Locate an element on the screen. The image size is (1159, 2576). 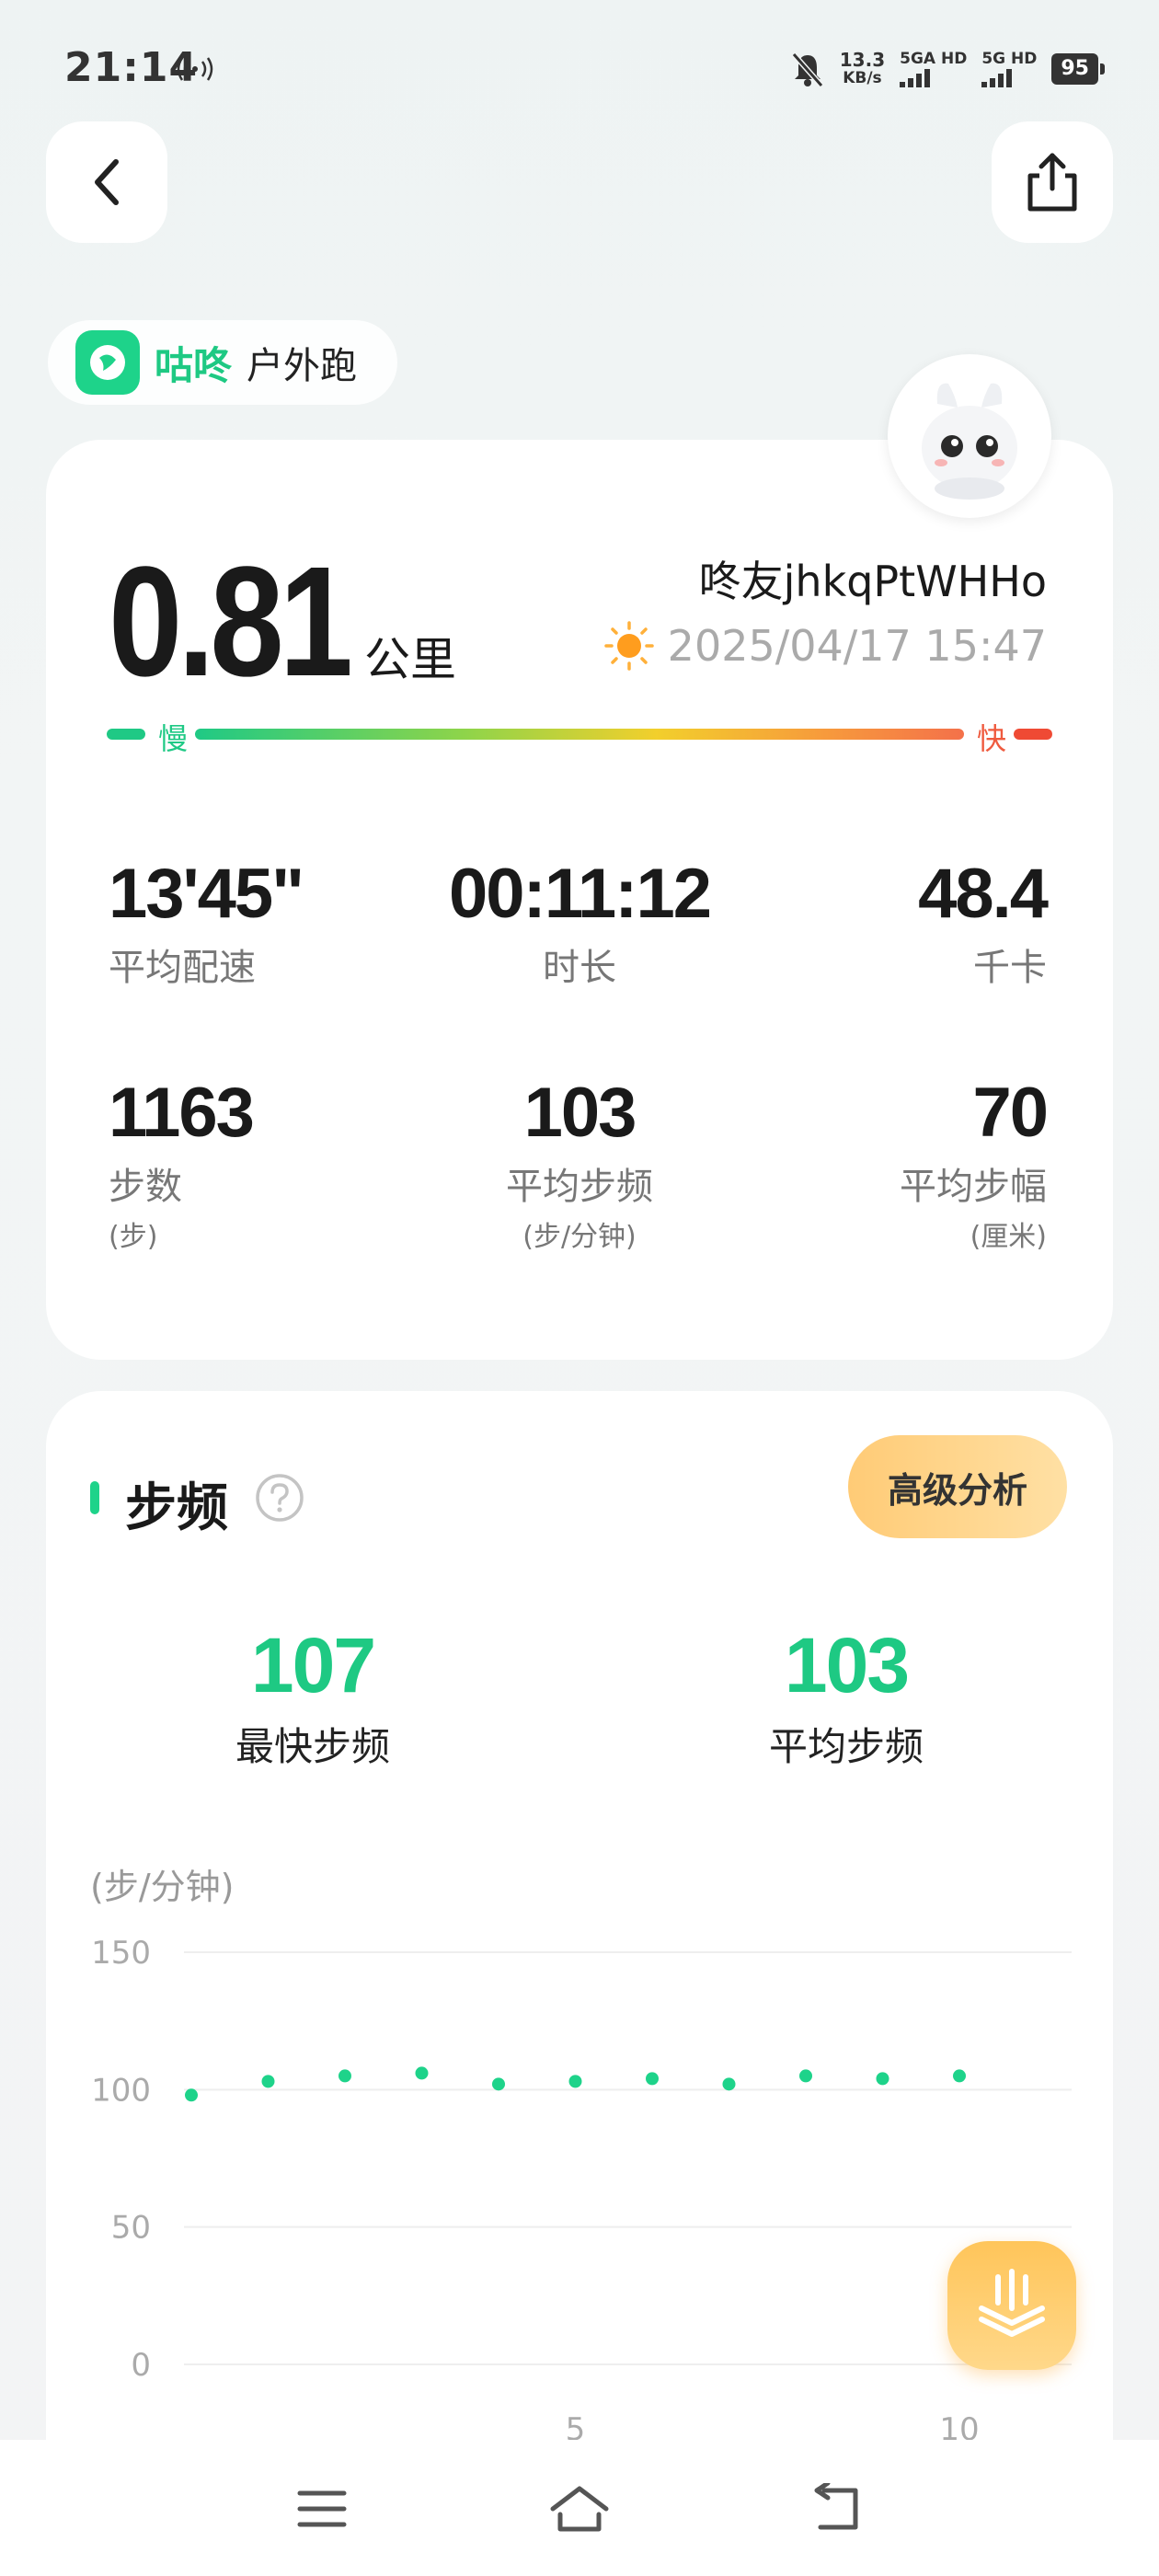
layers-icon is located at coordinates (1012, 2303).